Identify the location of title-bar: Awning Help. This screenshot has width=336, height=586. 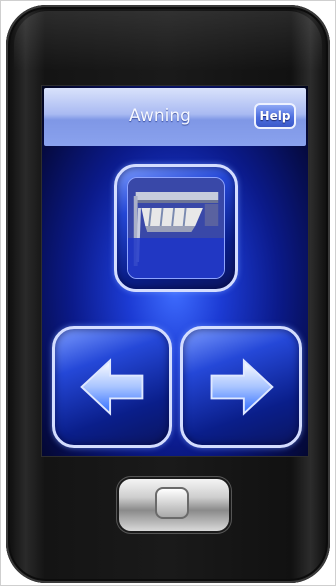
(175, 117).